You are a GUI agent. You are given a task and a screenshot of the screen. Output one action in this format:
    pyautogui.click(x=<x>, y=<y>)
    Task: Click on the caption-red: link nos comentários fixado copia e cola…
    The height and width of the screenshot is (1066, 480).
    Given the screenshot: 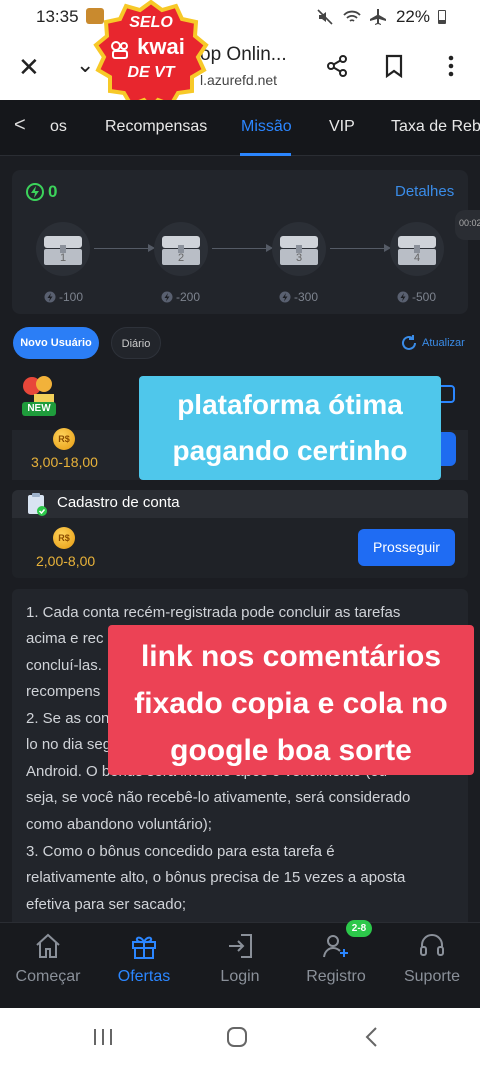 What is the action you would take?
    pyautogui.click(x=291, y=700)
    